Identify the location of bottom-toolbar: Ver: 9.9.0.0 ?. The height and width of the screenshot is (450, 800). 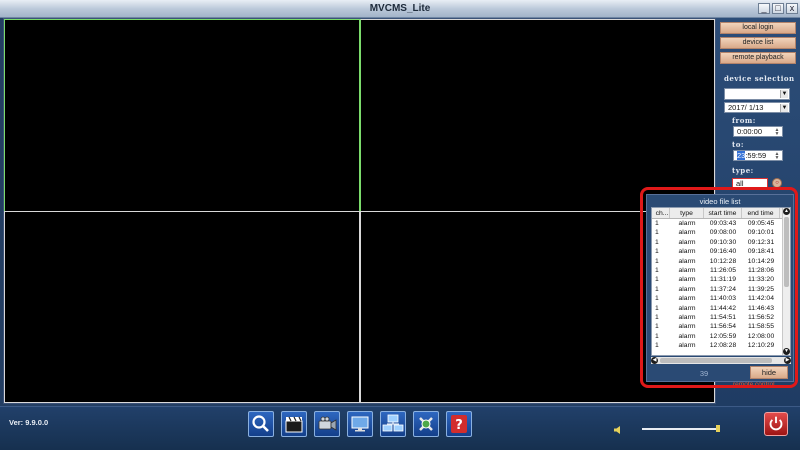
(400, 428).